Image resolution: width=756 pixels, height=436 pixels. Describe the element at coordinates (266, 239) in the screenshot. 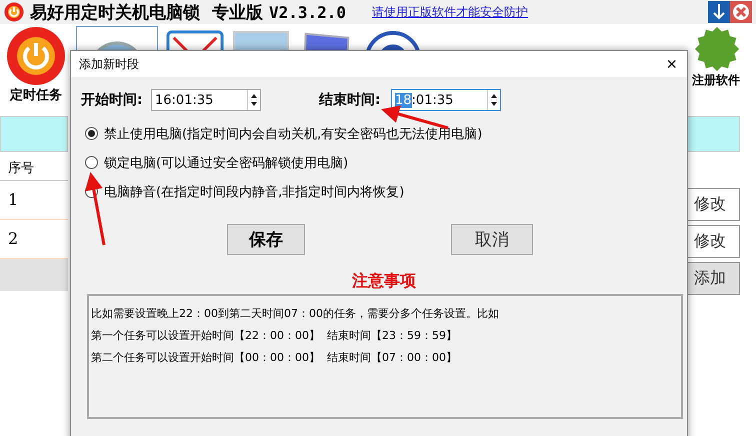

I see `save-button: 保存` at that location.